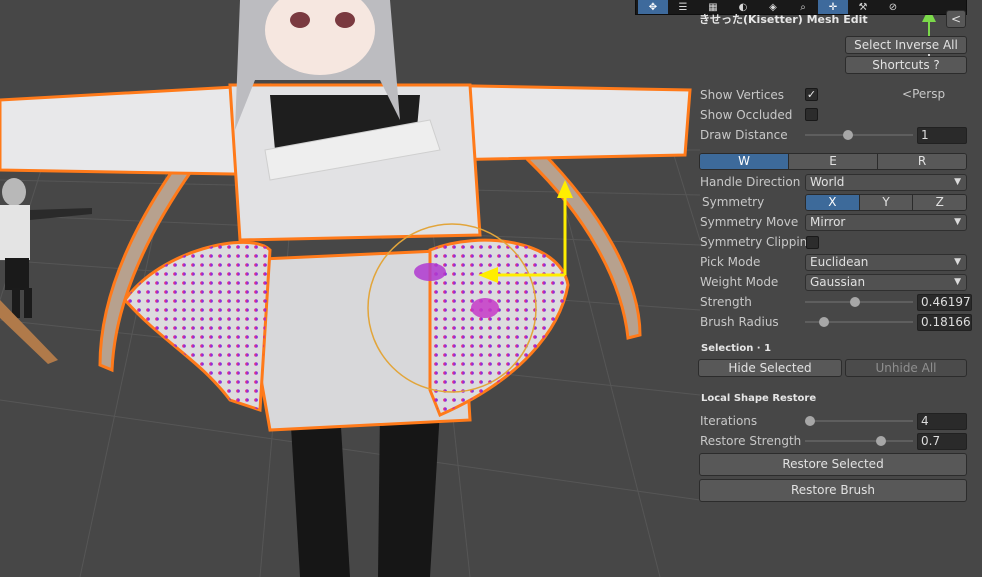 The image size is (982, 577). Describe the element at coordinates (886, 222) in the screenshot. I see `symmetry-move-dropdown: Mirror ▼` at that location.